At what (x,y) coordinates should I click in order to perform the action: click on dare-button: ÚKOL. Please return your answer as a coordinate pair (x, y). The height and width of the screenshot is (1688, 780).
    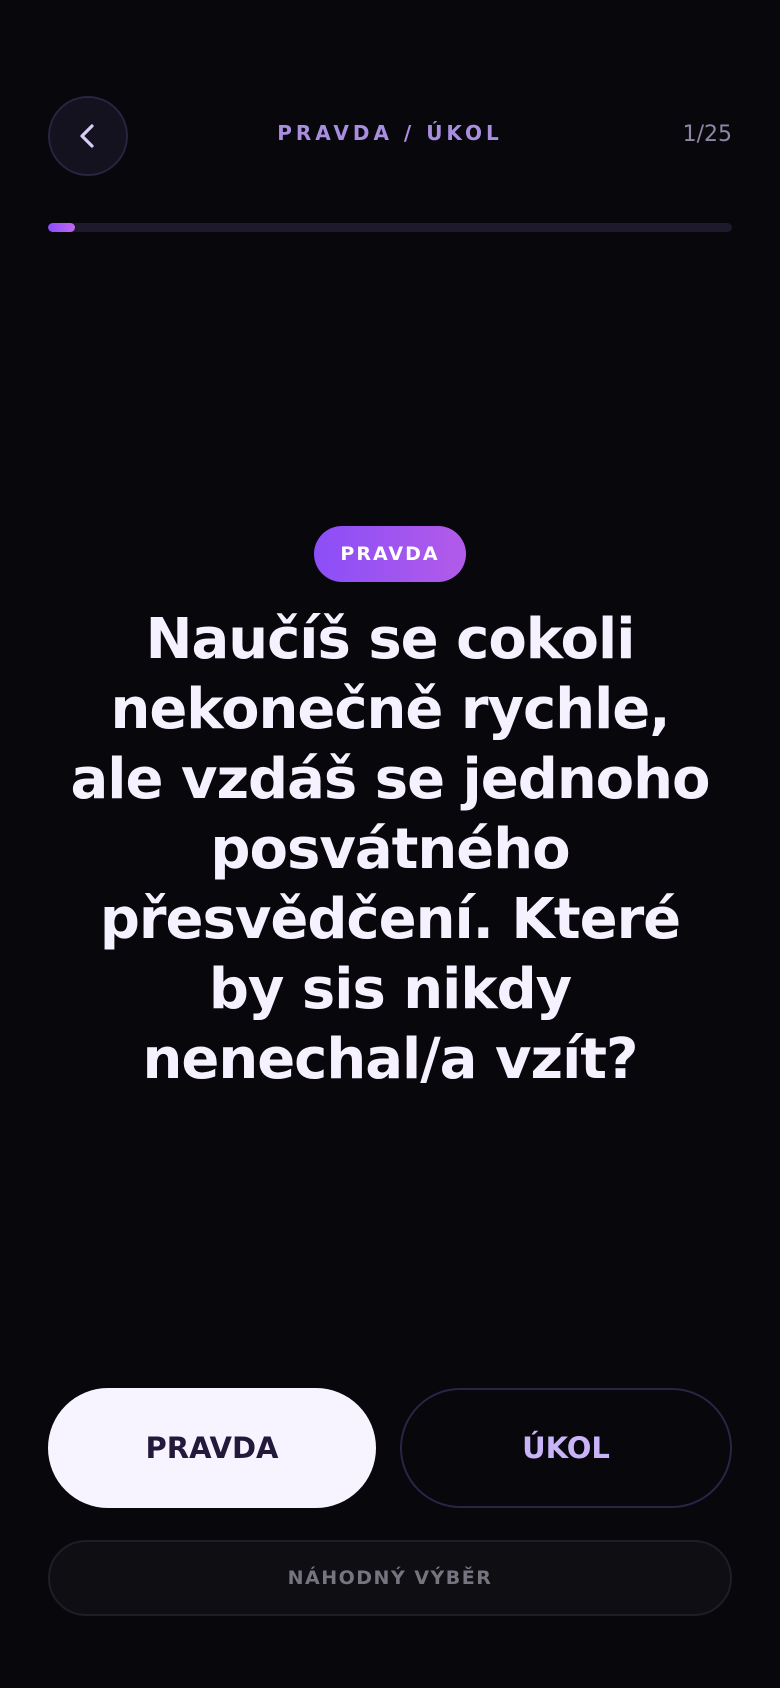
    Looking at the image, I should click on (566, 1448).